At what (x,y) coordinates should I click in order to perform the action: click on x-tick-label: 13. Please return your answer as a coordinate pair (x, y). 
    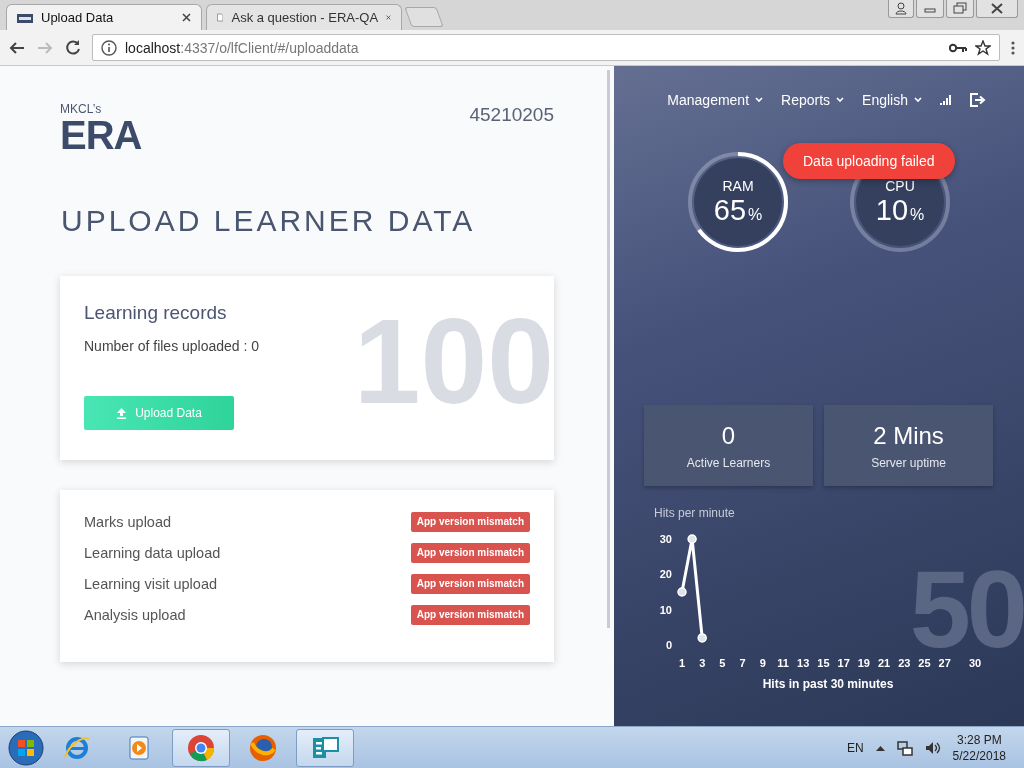
    Looking at the image, I should click on (803, 663).